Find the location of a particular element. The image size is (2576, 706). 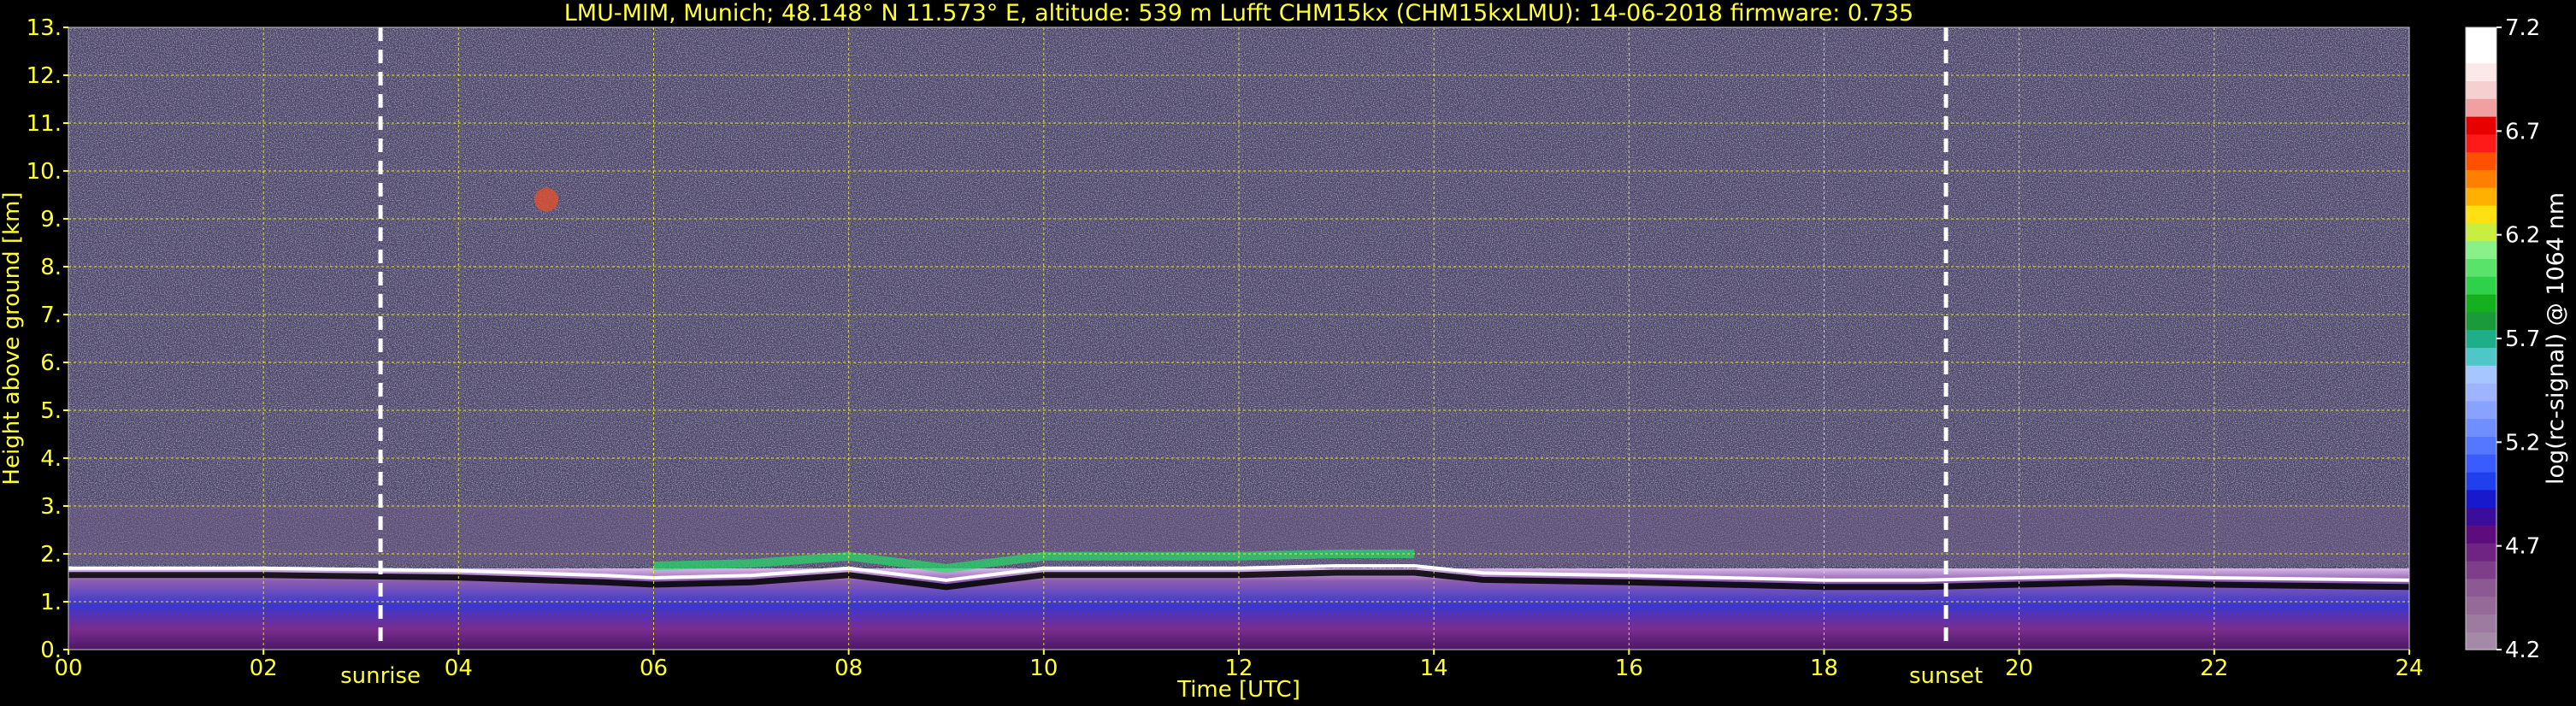

x-tick-label: 22 is located at coordinates (2214, 668).